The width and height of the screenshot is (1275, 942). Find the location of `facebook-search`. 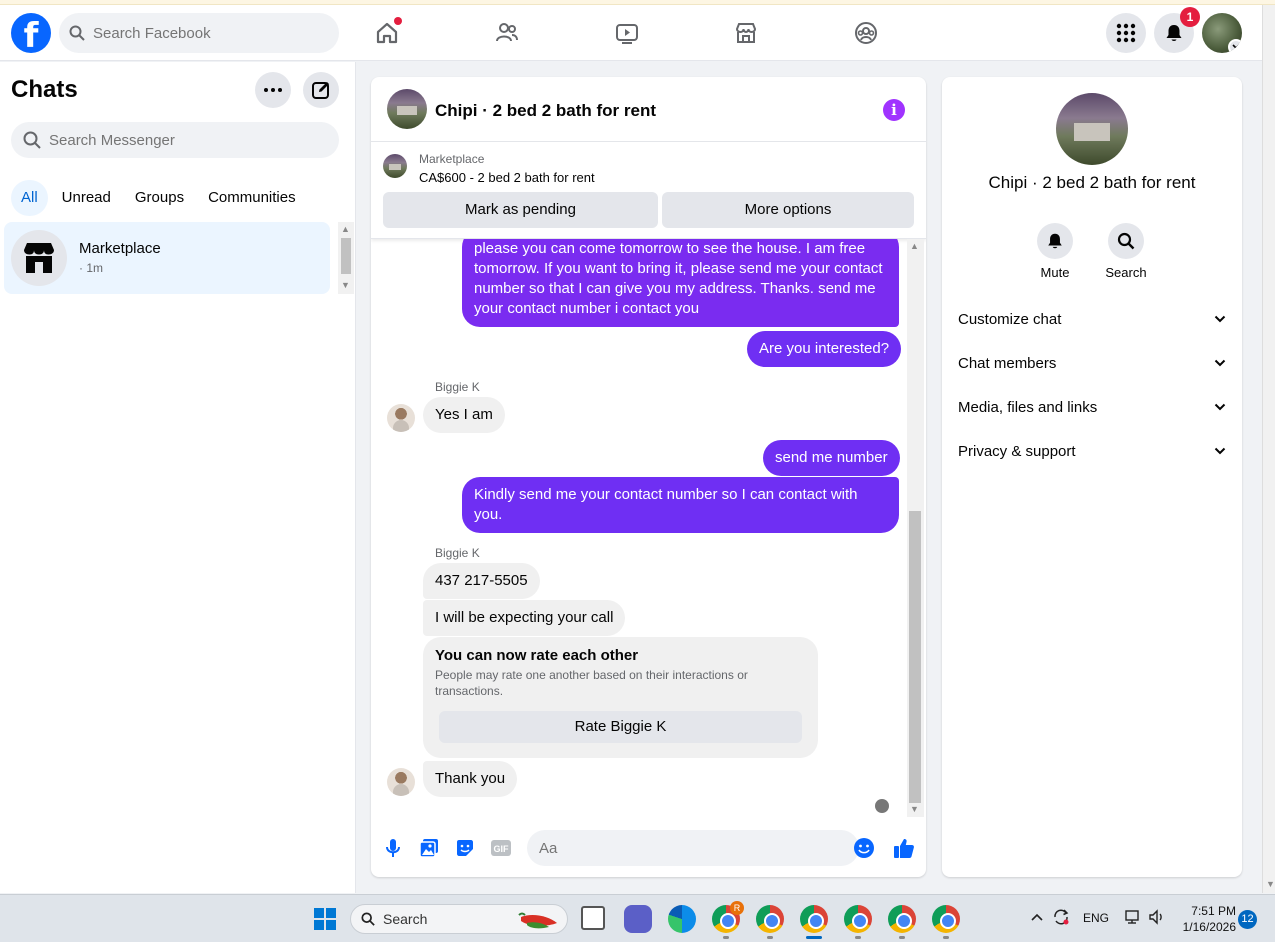

facebook-search is located at coordinates (199, 33).